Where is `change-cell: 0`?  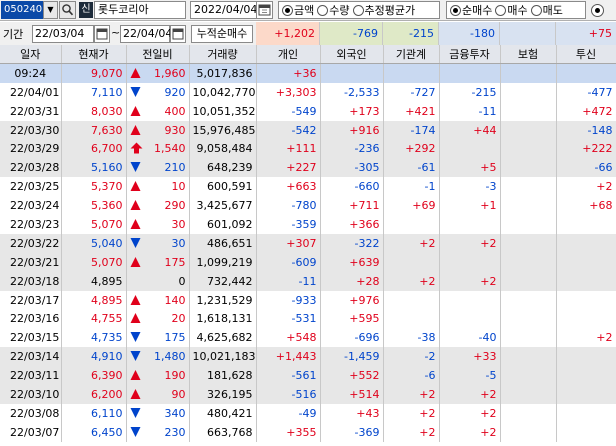 change-cell: 0 is located at coordinates (158, 281).